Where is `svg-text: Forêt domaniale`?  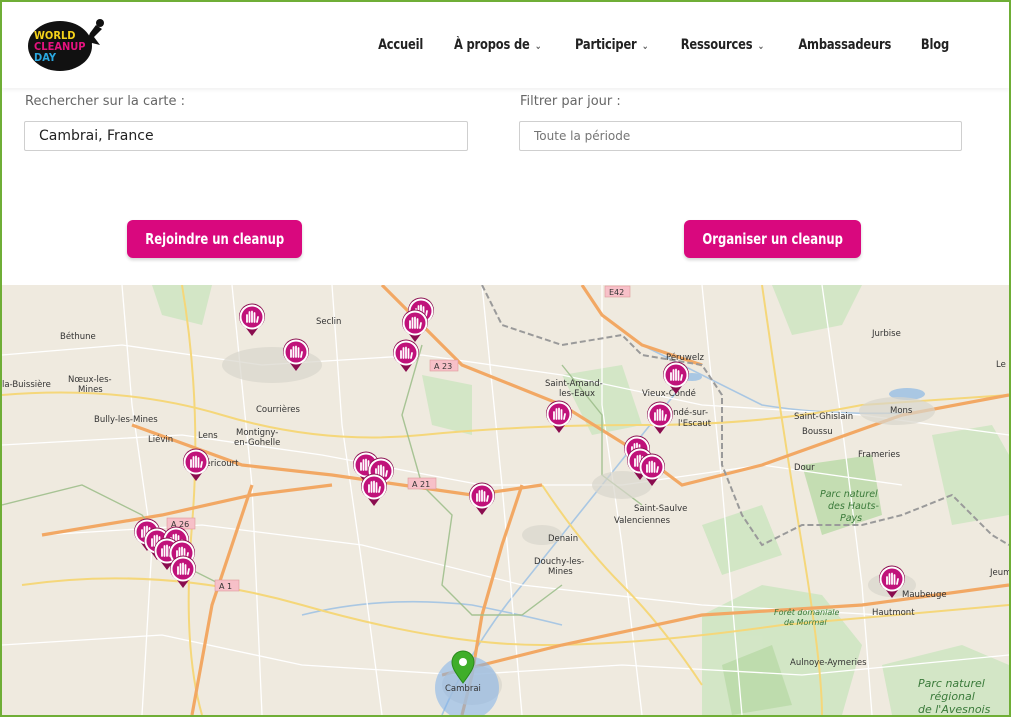
svg-text: Forêt domaniale is located at coordinates (806, 612).